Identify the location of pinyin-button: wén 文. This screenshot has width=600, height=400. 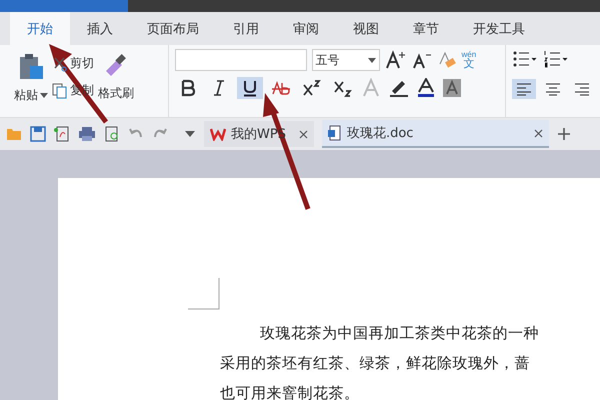
(469, 60).